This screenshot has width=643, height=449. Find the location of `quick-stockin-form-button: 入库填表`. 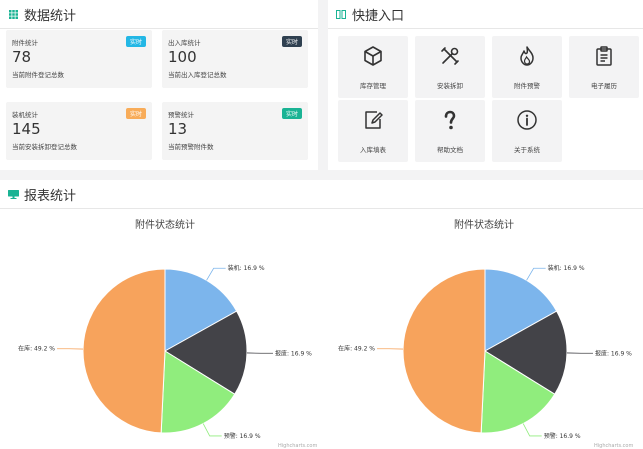

quick-stockin-form-button: 入库填表 is located at coordinates (373, 131).